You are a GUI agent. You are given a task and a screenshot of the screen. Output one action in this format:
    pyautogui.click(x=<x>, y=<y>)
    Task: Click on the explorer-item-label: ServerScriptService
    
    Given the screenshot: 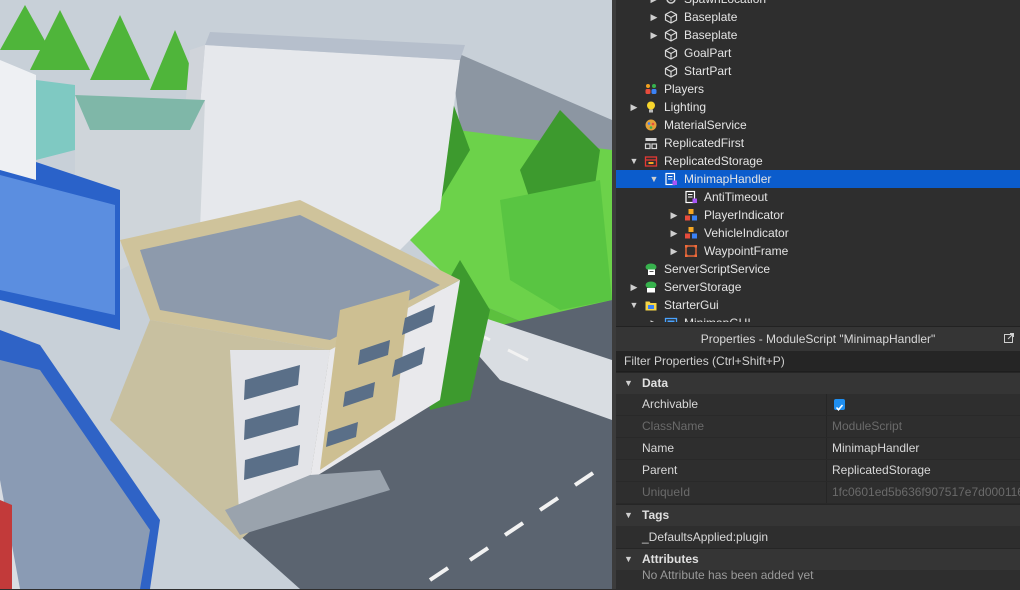 What is the action you would take?
    pyautogui.click(x=717, y=269)
    